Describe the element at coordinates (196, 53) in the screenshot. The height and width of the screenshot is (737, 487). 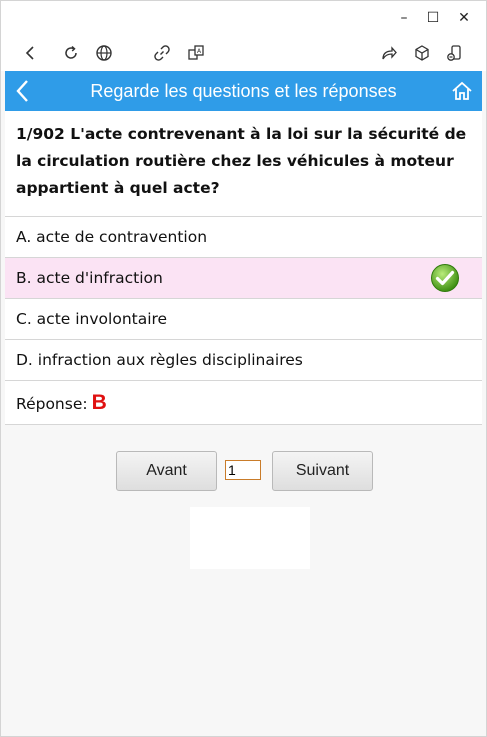
I see `translate-icon: A` at that location.